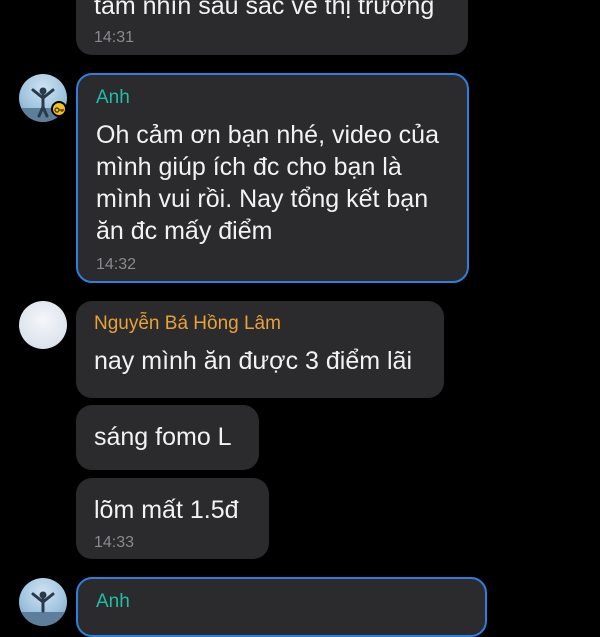 This screenshot has width=600, height=637. I want to click on message-bubble-6: Anh, so click(281, 607).